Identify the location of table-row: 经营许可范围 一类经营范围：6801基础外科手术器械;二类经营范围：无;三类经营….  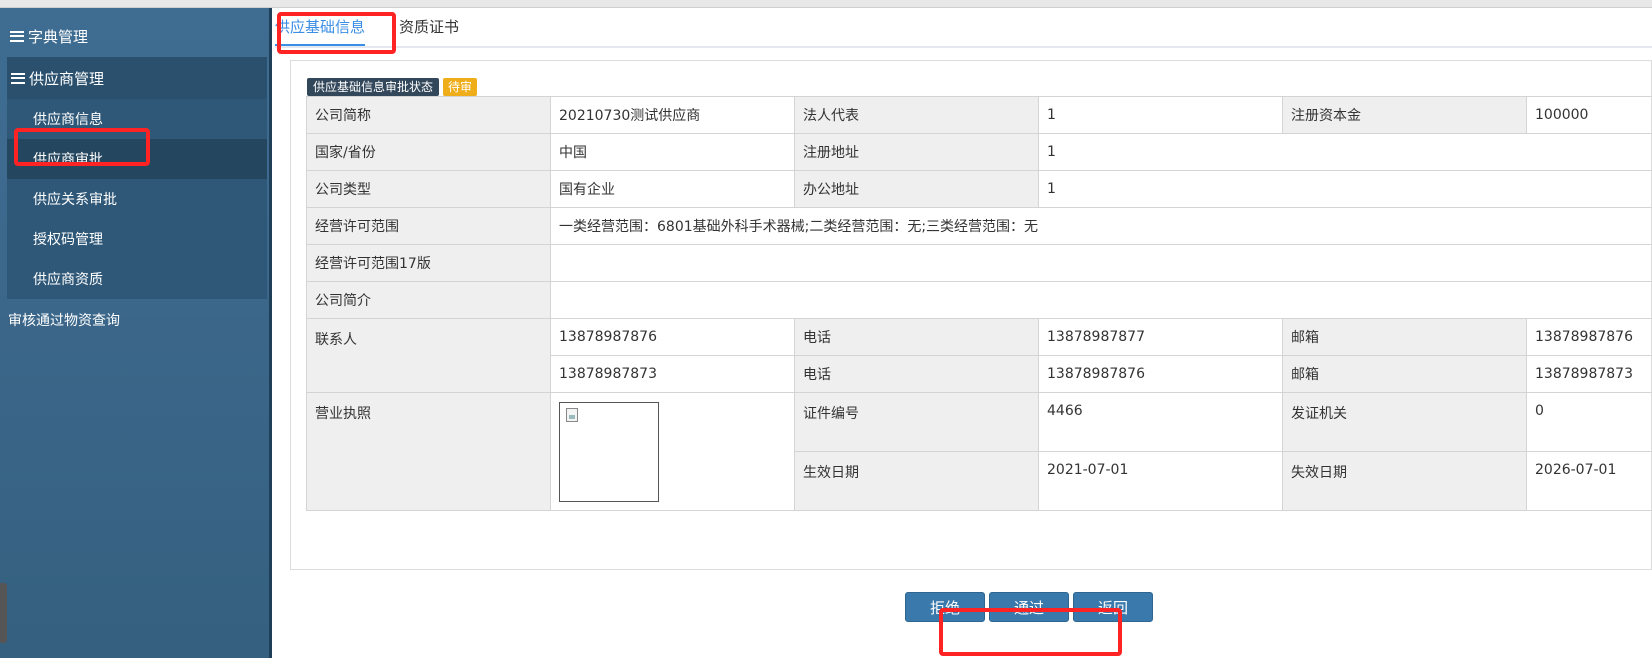
(979, 226).